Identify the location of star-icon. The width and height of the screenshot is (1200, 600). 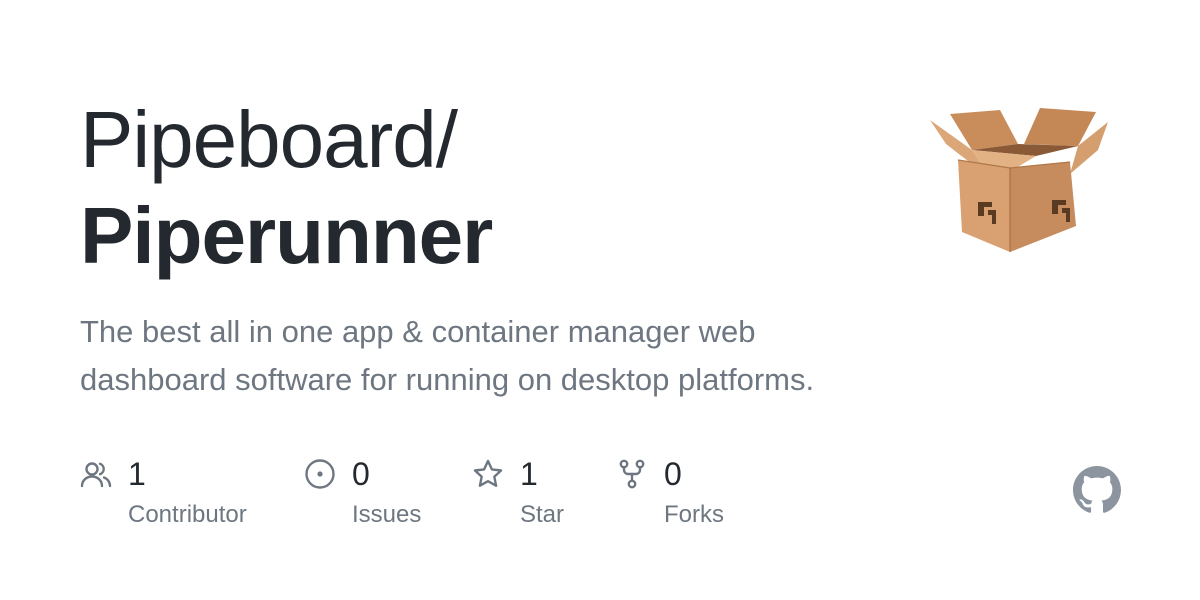
(488, 474).